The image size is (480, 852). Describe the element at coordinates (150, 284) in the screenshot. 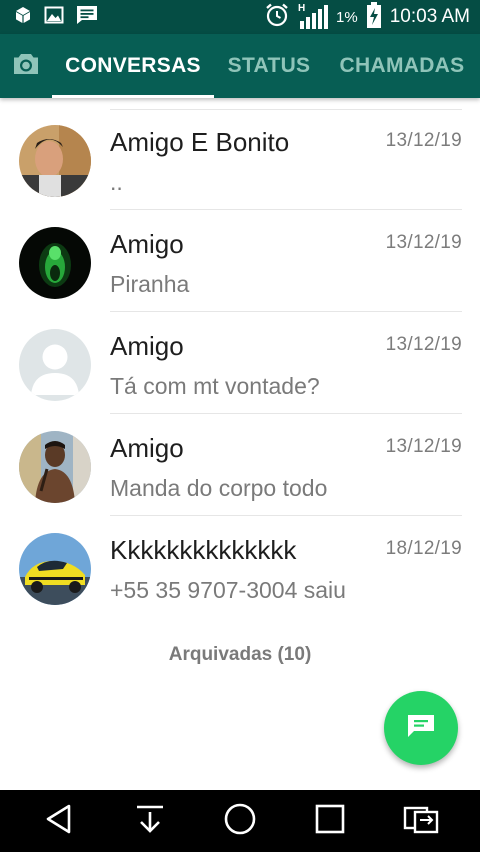

I see `chat-preview: Piranha` at that location.